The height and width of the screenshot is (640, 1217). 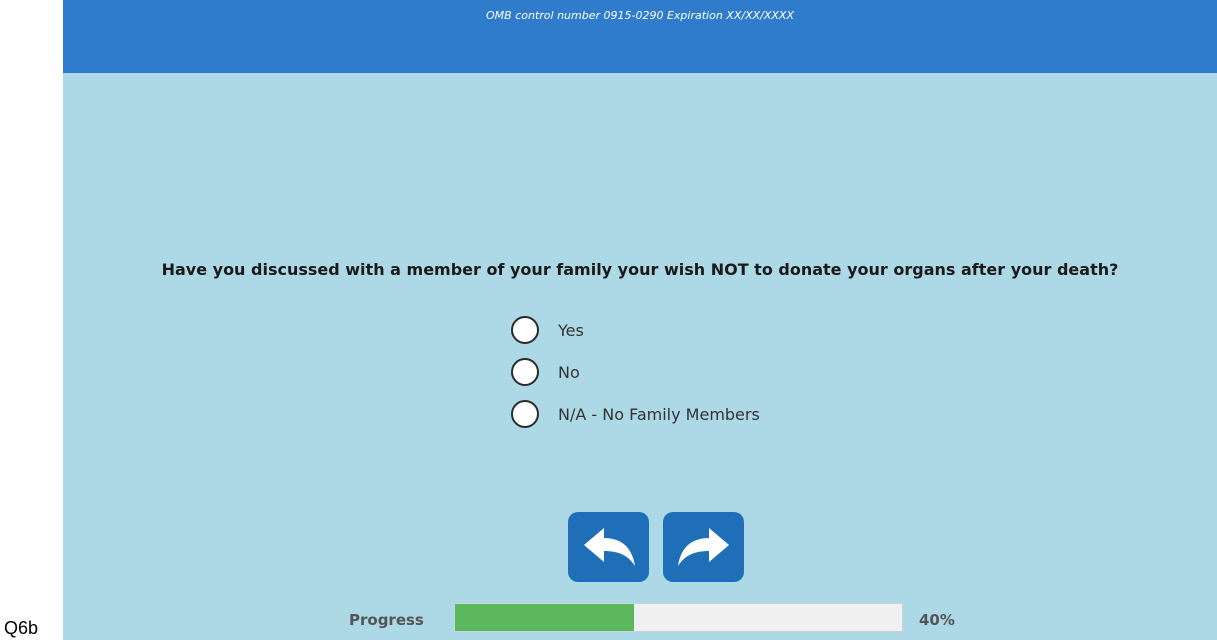 I want to click on progress-percent: 40%, so click(x=937, y=620).